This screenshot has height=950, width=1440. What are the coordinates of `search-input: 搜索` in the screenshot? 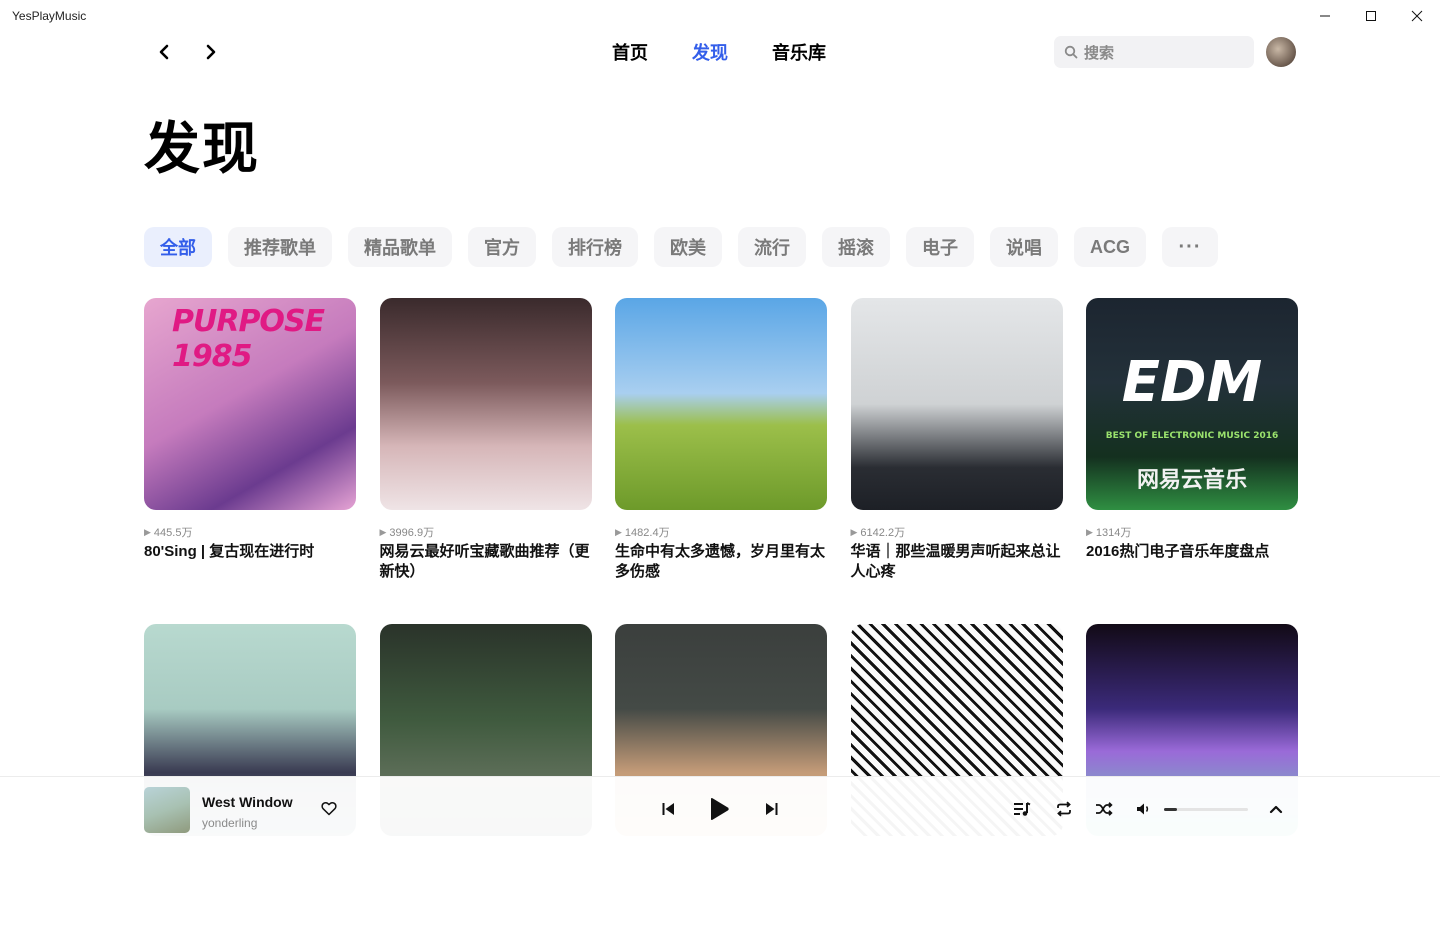 It's located at (1154, 52).